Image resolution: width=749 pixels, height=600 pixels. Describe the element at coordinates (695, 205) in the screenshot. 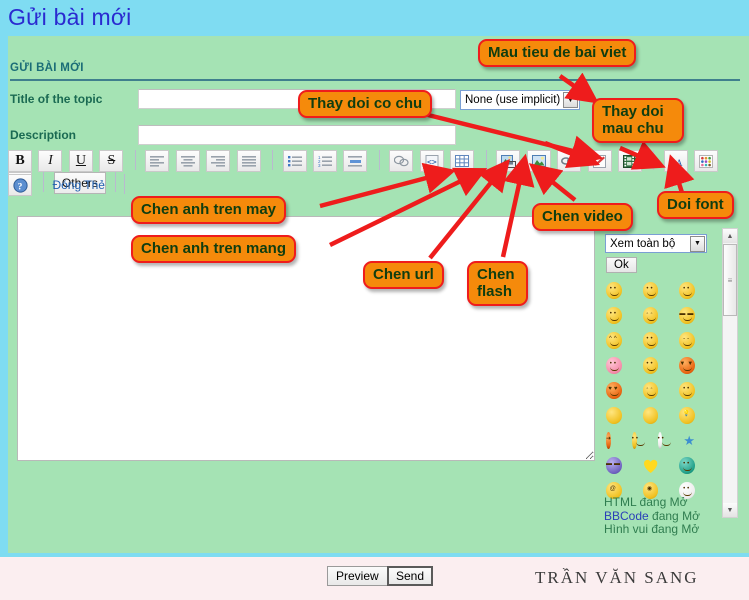

I see `annotation-doi-font: Doi font` at that location.